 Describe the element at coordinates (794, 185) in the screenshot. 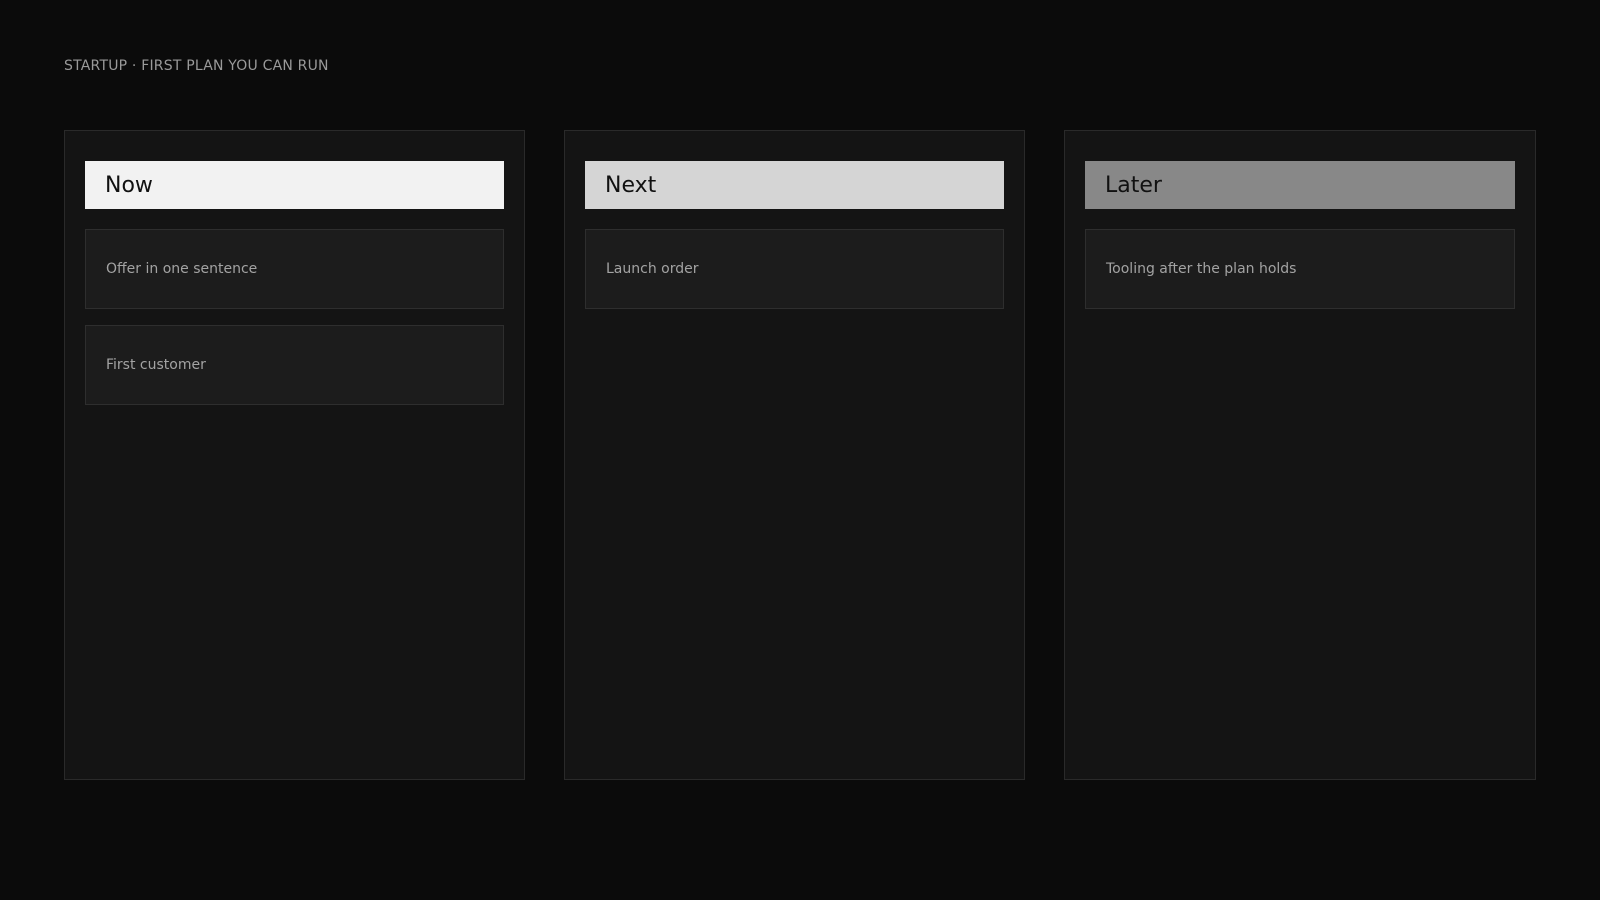

I see `column-header-next: Next` at that location.